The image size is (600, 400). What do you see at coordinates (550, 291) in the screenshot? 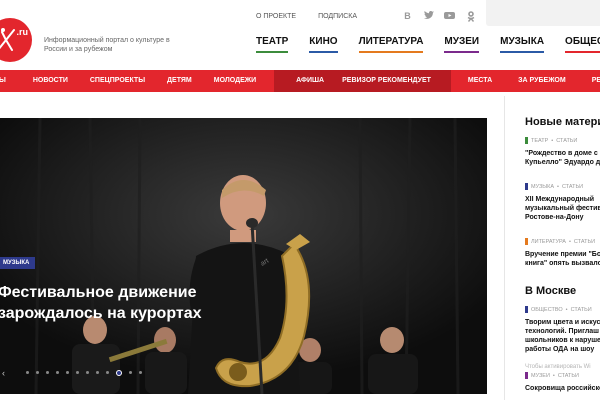
I see `moscow-title: В Москве` at bounding box center [550, 291].